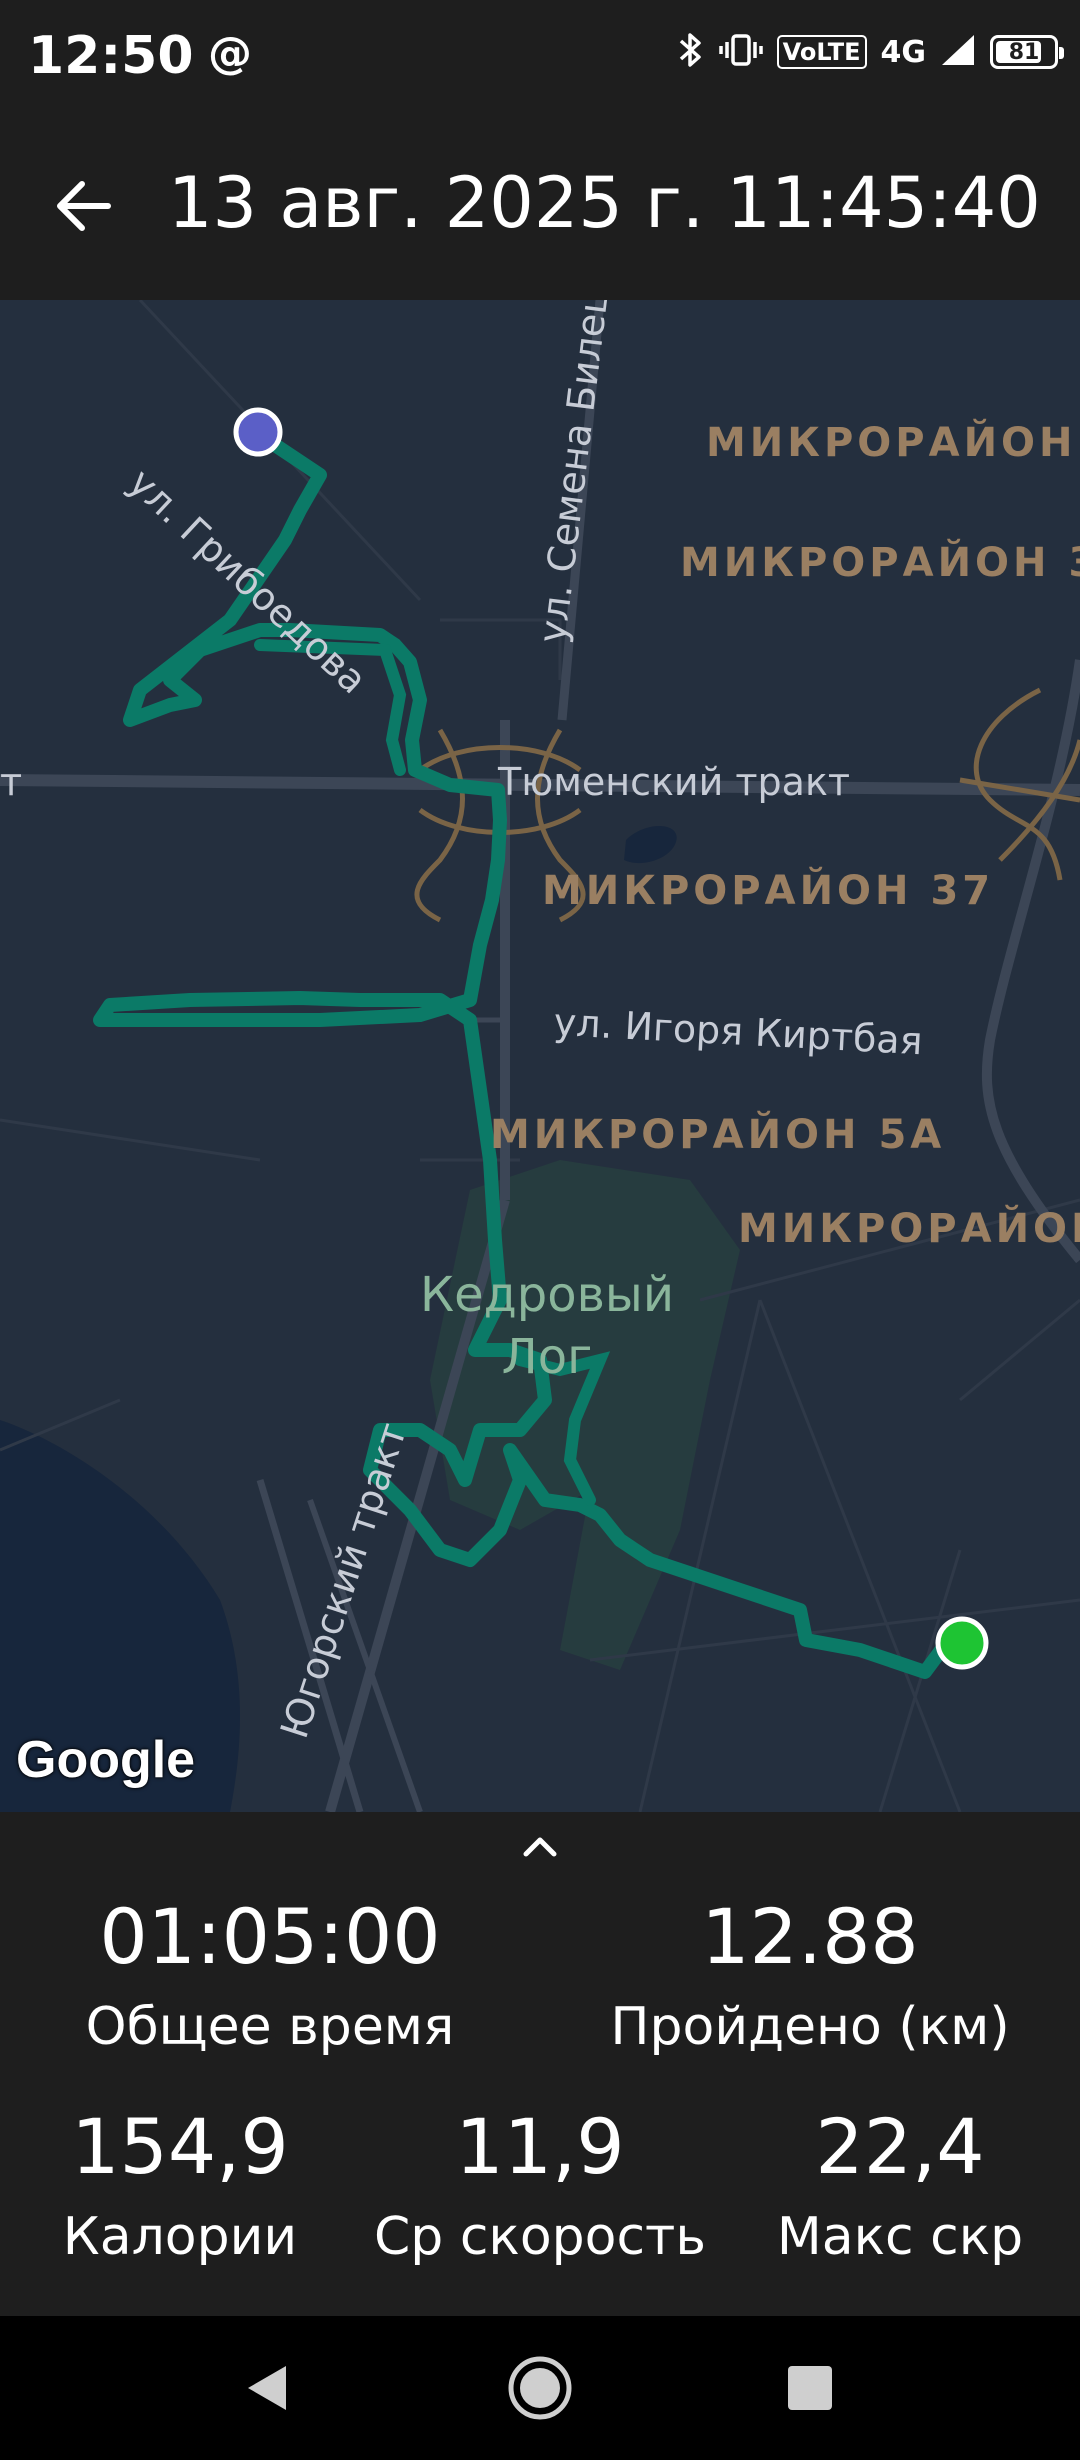 Image resolution: width=1080 pixels, height=2460 pixels. What do you see at coordinates (547, 1326) in the screenshot?
I see `park-label: Кедровый Лог` at bounding box center [547, 1326].